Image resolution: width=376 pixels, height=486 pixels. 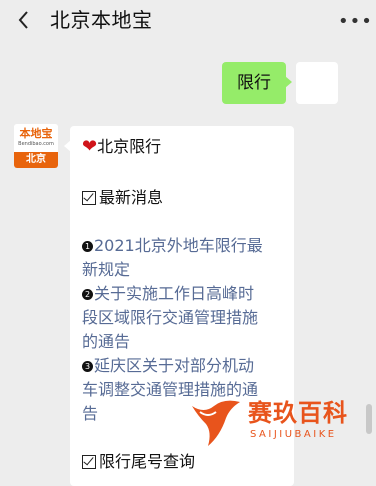 I want to click on news-link-2-line2: 段区域限行交通管理措施, so click(x=170, y=317).